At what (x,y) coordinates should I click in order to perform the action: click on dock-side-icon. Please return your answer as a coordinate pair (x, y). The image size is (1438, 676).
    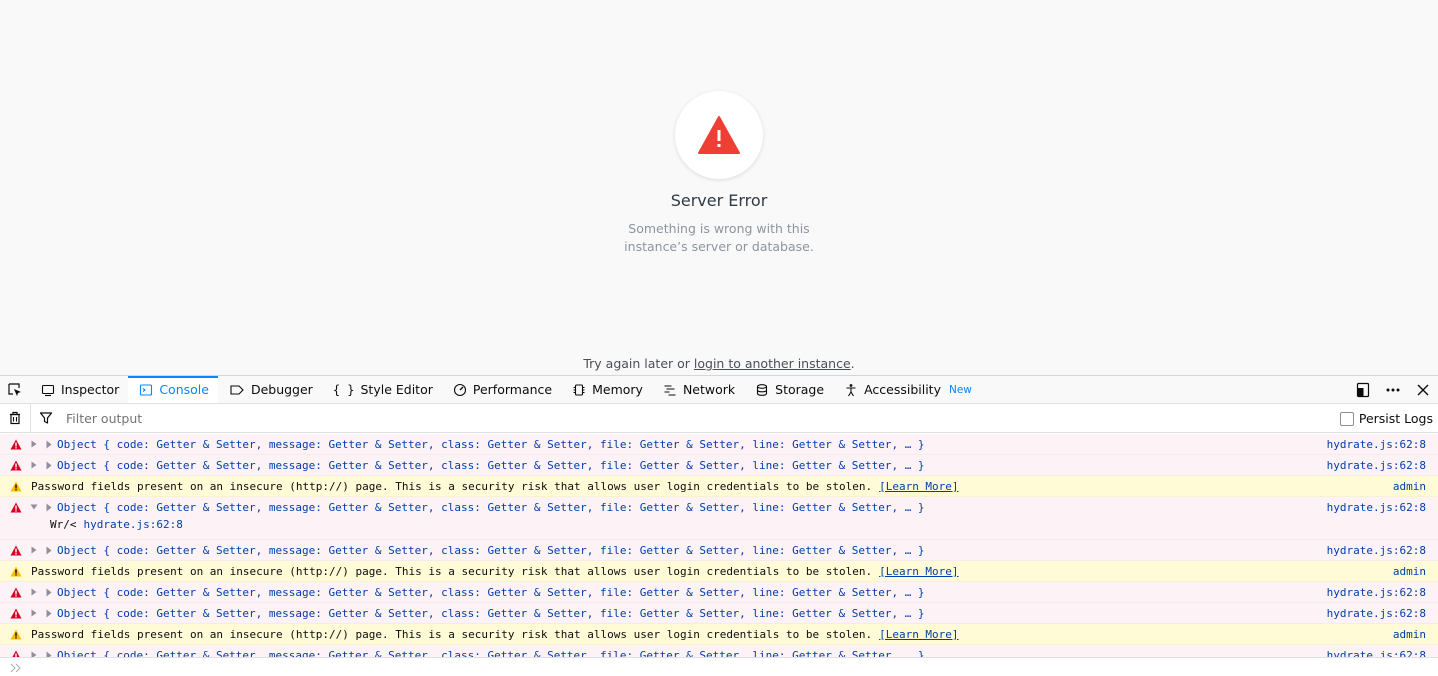
    Looking at the image, I should click on (1363, 390).